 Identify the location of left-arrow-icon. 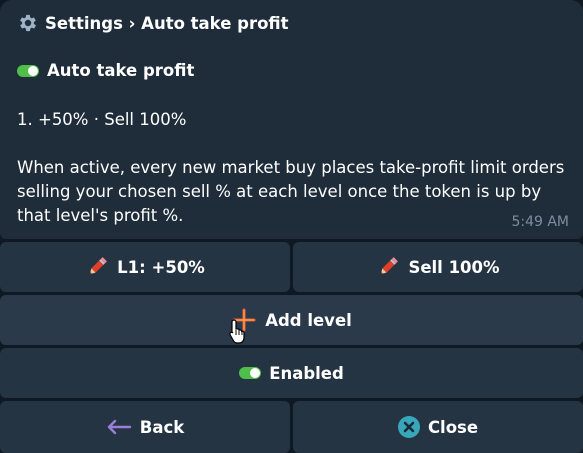
(119, 427).